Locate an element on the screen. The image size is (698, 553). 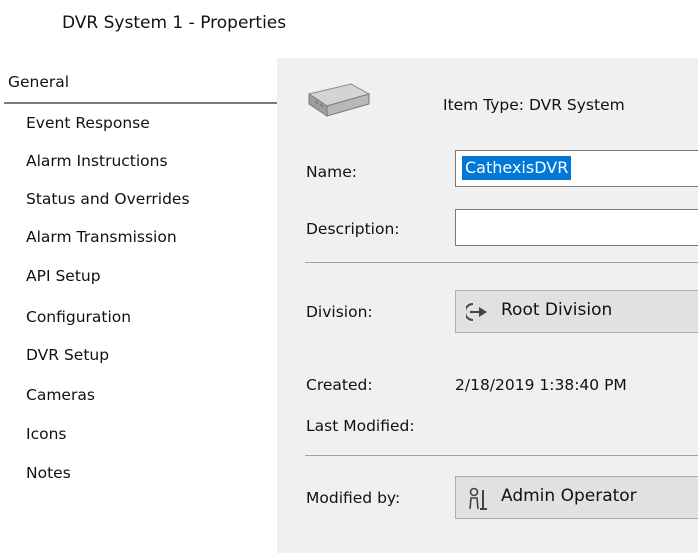
sidebar-item-event-response: Event Response is located at coordinates (88, 123).